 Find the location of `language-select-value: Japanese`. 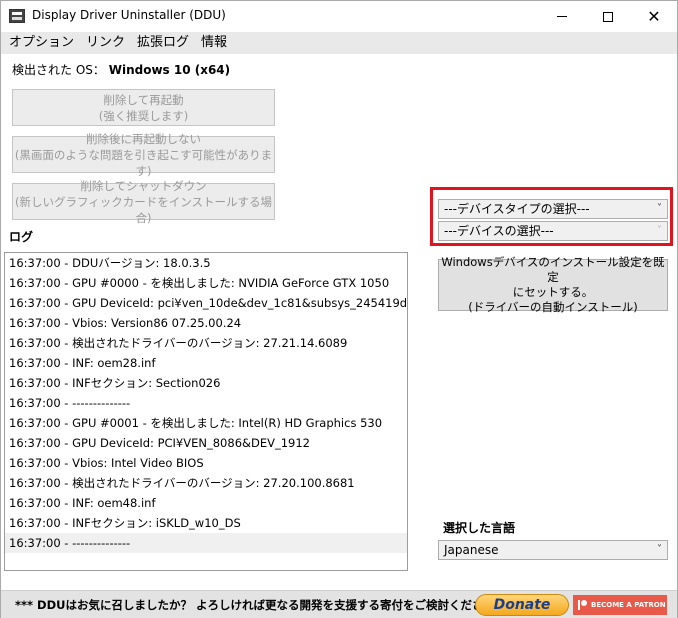

language-select-value: Japanese is located at coordinates (471, 550).